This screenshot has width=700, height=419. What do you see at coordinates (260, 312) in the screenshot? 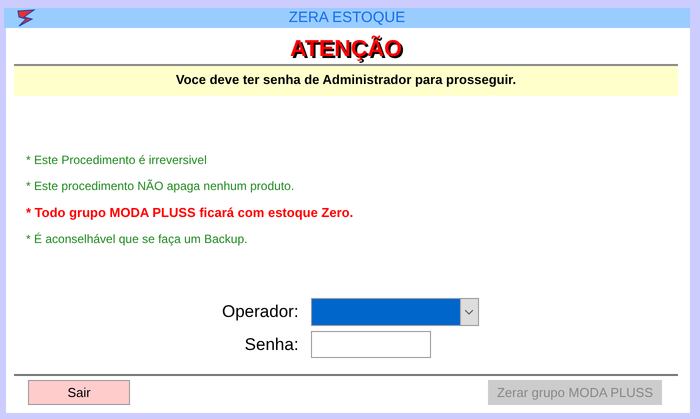
I see `operator-label: Operador:` at bounding box center [260, 312].